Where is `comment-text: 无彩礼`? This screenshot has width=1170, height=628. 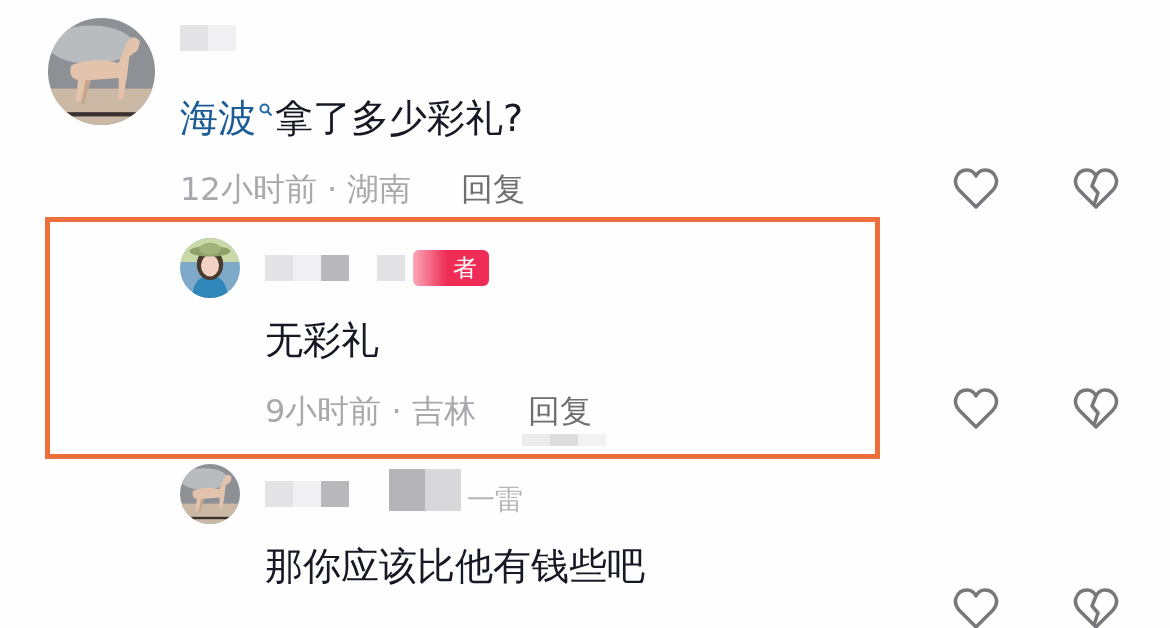 comment-text: 无彩礼 is located at coordinates (322, 340).